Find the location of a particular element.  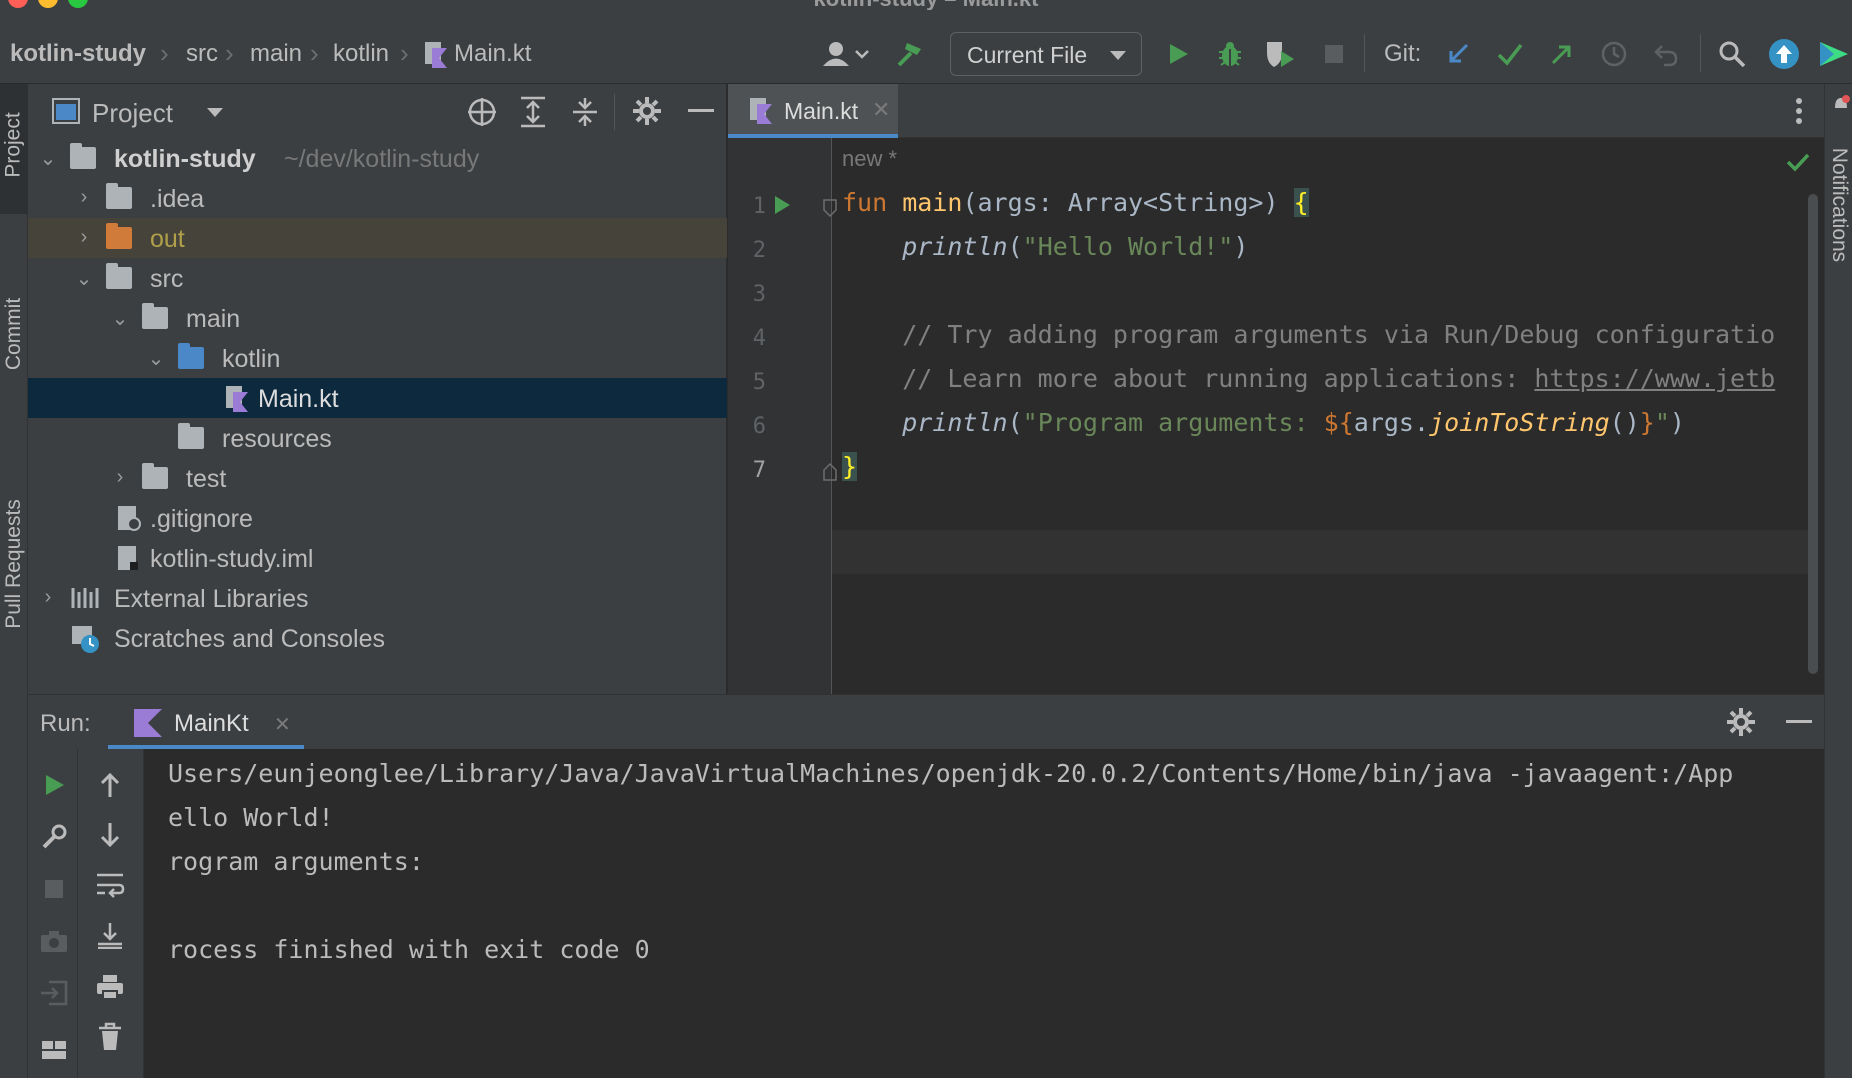

restore-layout-icon is located at coordinates (54, 993).